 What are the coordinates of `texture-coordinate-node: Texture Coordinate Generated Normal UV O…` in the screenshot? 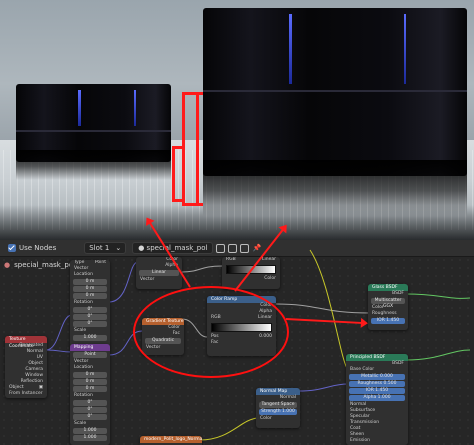 It's located at (26, 367).